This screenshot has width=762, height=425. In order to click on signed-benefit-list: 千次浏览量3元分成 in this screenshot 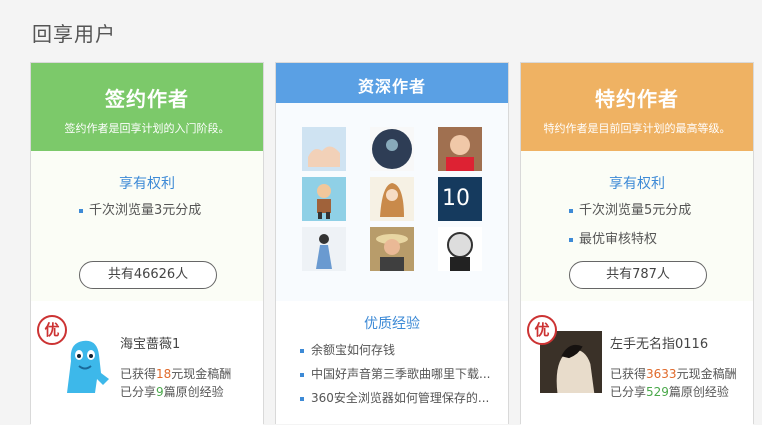, I will do `click(140, 216)`.